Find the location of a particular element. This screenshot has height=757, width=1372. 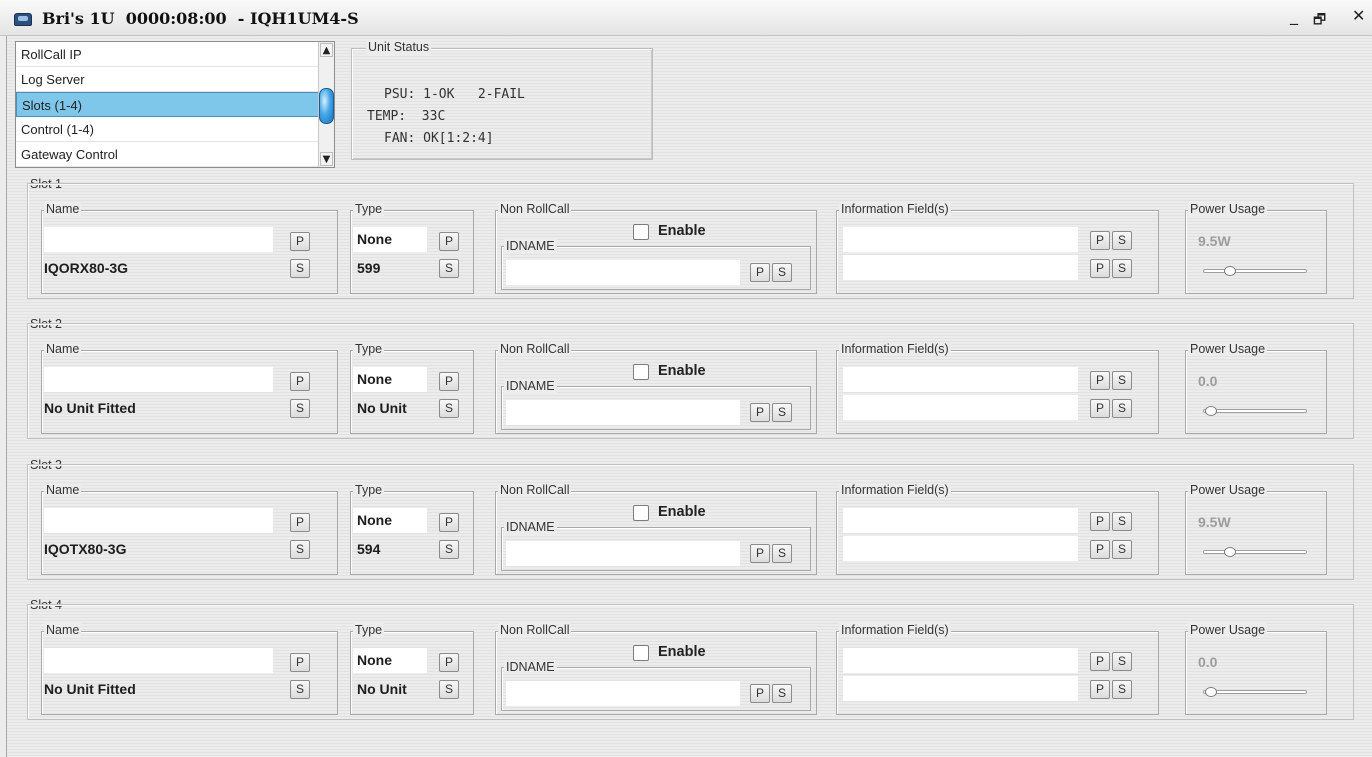

scroll-down-button: ▼ is located at coordinates (326, 159).